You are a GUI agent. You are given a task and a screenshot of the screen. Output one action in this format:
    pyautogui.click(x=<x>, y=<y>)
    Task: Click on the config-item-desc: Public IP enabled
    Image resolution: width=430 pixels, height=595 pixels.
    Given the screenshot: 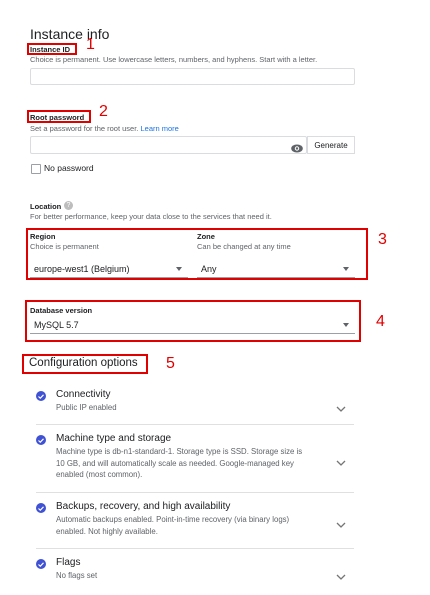 What is the action you would take?
    pyautogui.click(x=86, y=407)
    